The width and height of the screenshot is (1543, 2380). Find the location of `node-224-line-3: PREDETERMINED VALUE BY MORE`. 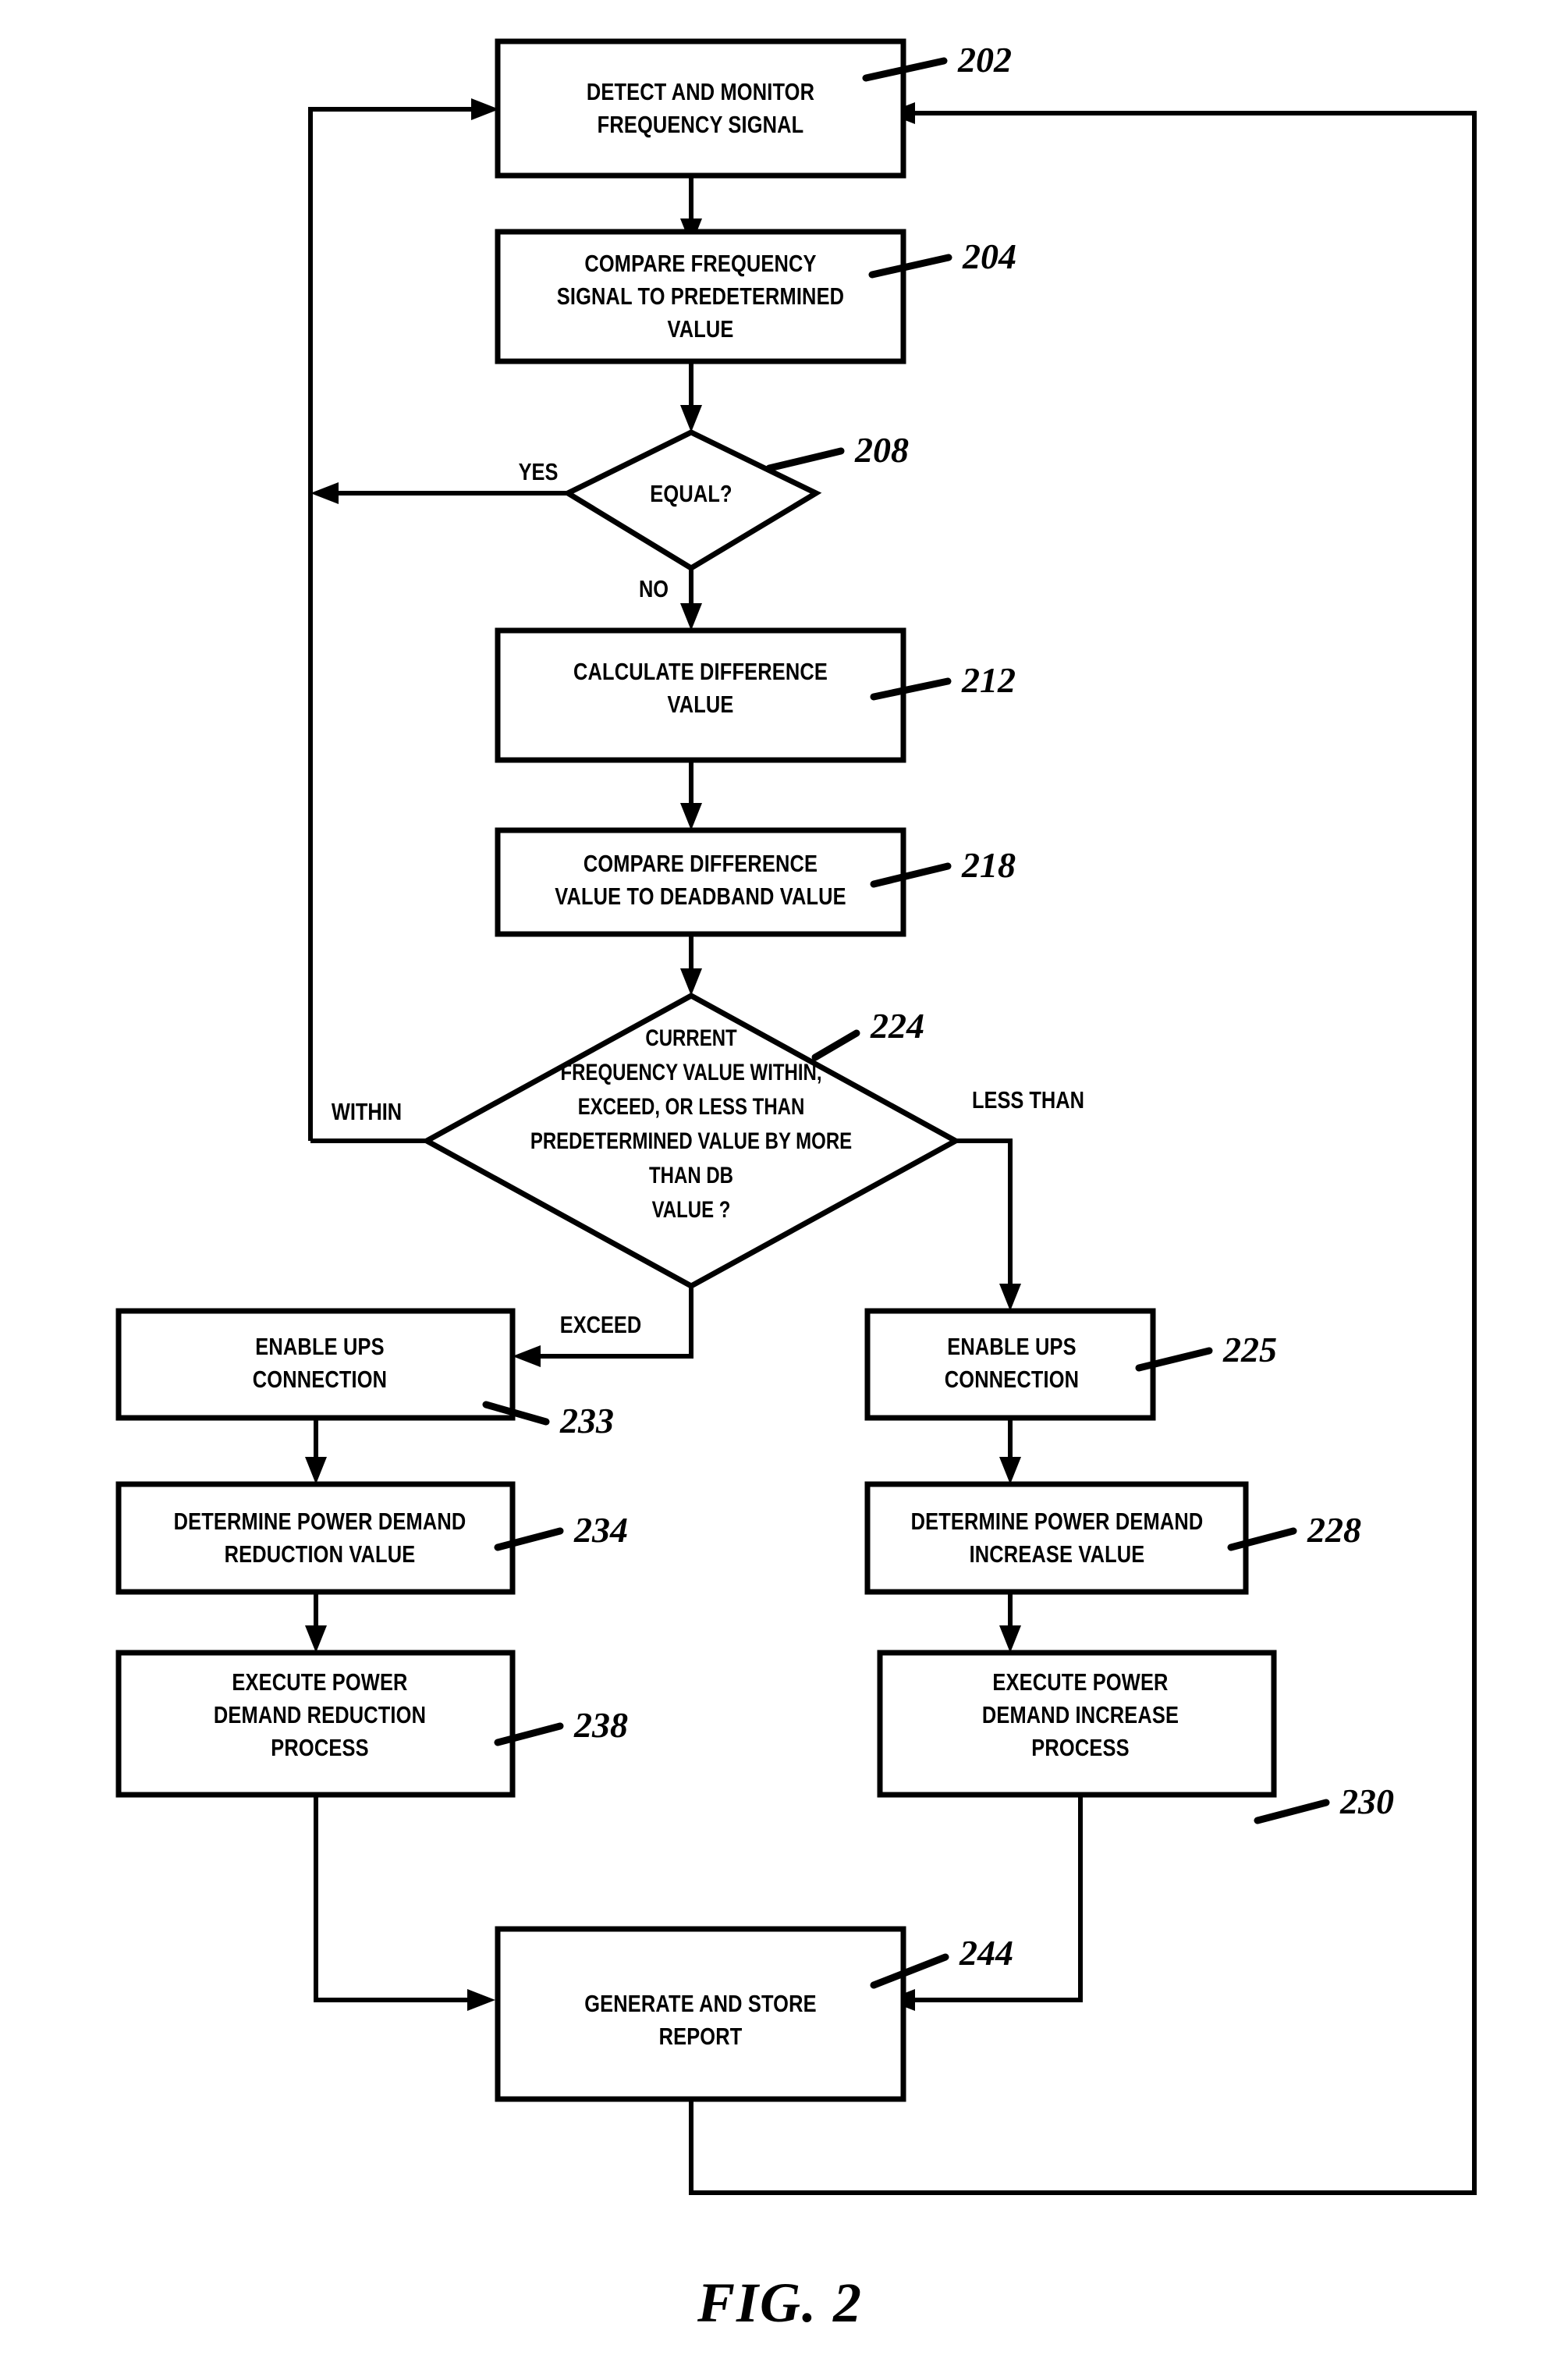

node-224-line-3: PREDETERMINED VALUE BY MORE is located at coordinates (691, 1140).